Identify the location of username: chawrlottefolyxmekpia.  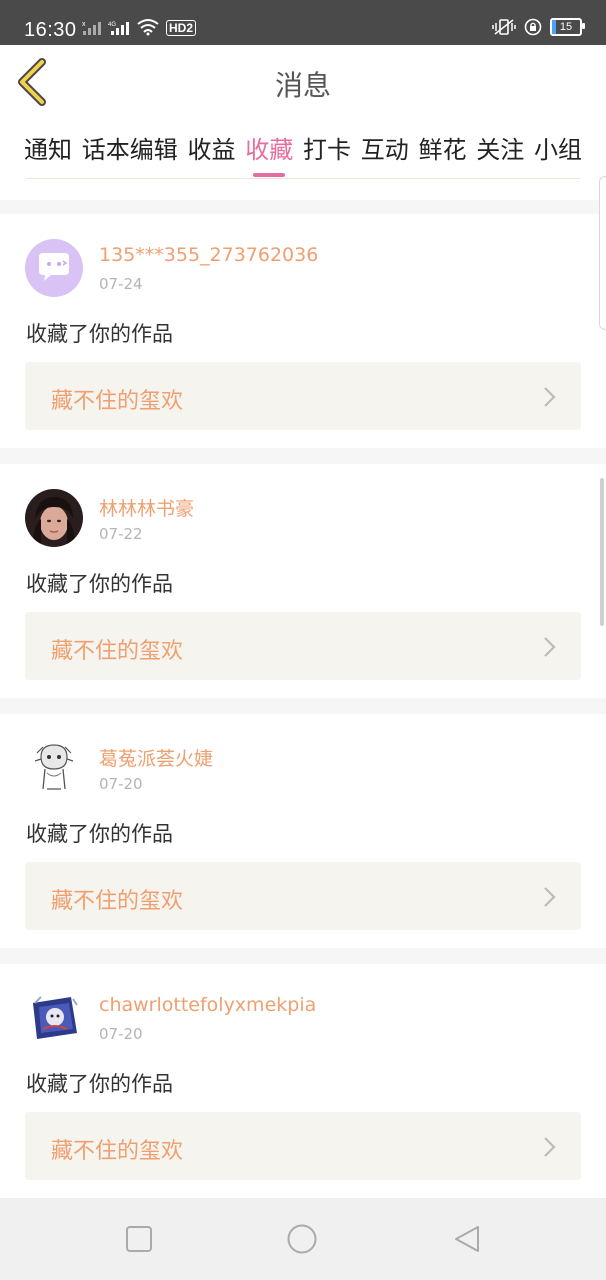
(207, 1005).